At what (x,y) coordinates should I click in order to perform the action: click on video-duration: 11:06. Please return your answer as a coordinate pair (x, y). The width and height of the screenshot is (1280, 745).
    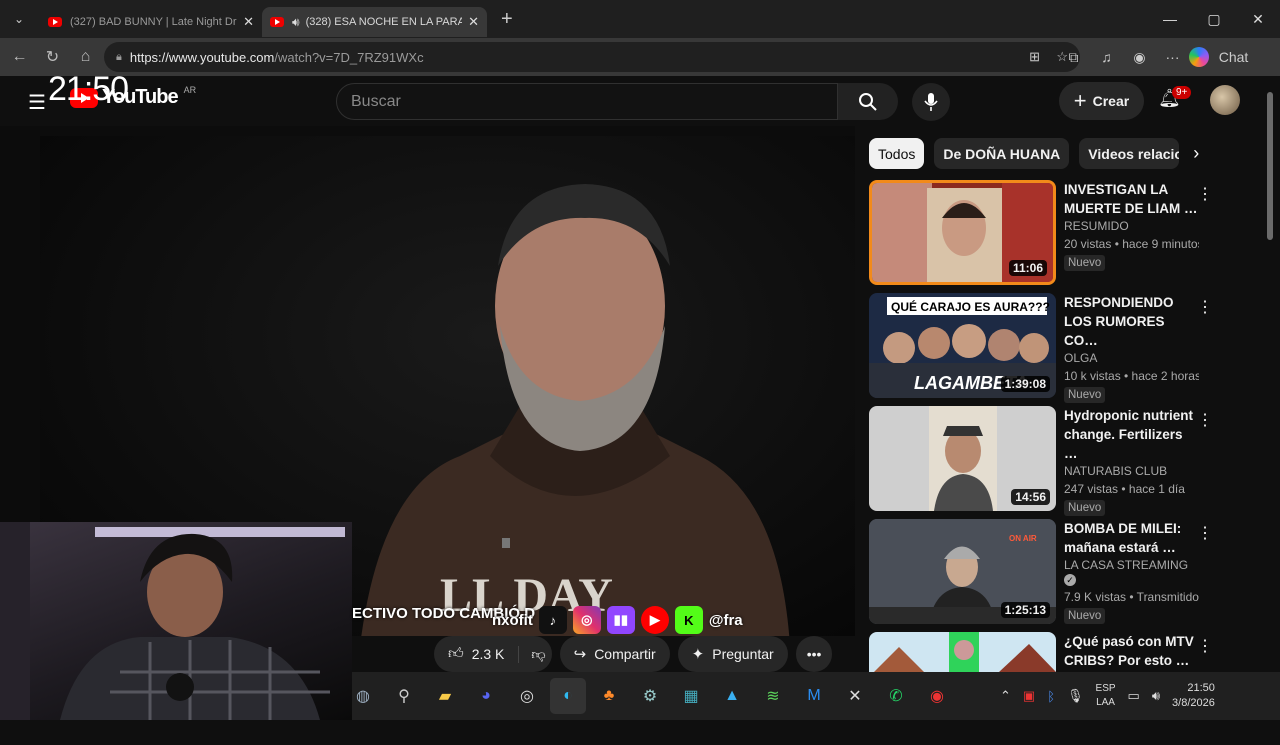
    Looking at the image, I should click on (1027, 268).